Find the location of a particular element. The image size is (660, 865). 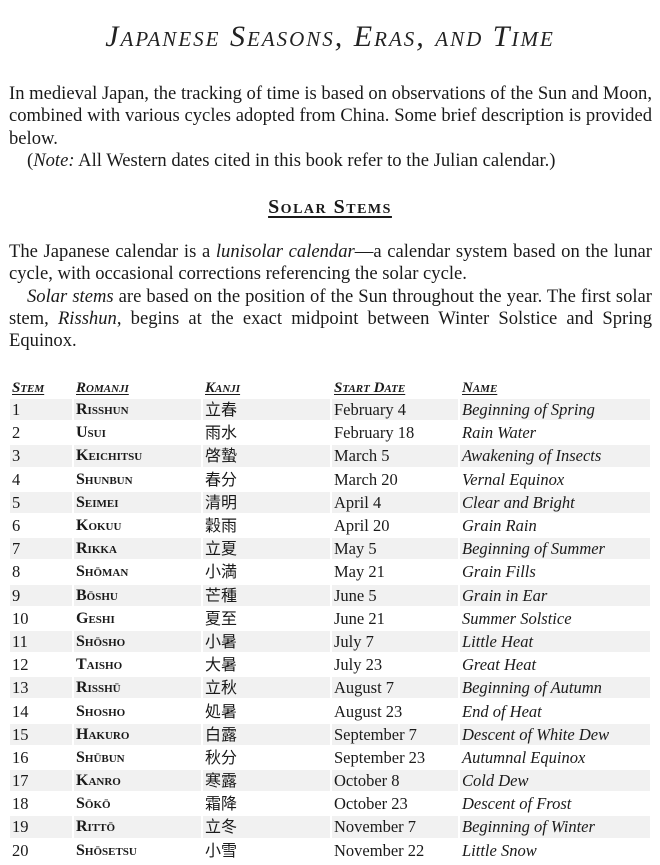

name-cell: Grain Rain is located at coordinates (499, 526).